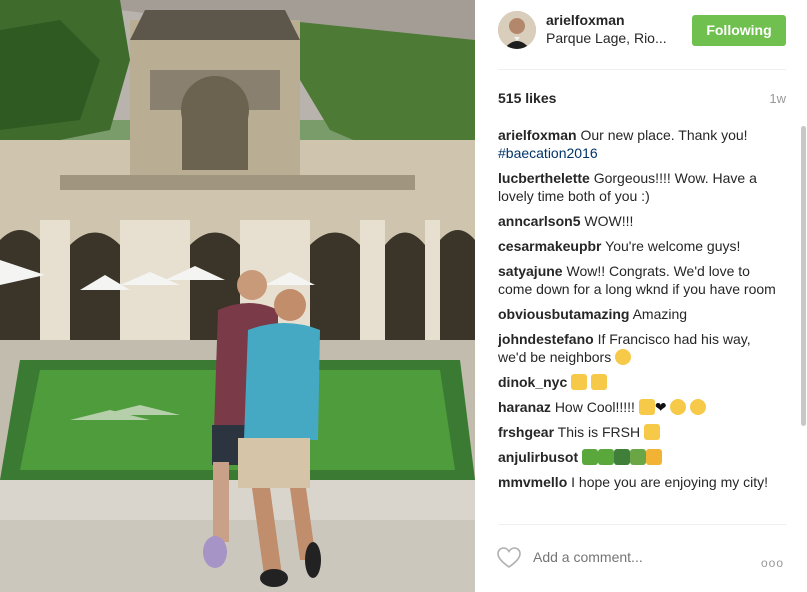  What do you see at coordinates (546, 339) in the screenshot?
I see `comment-user: johndestefano` at bounding box center [546, 339].